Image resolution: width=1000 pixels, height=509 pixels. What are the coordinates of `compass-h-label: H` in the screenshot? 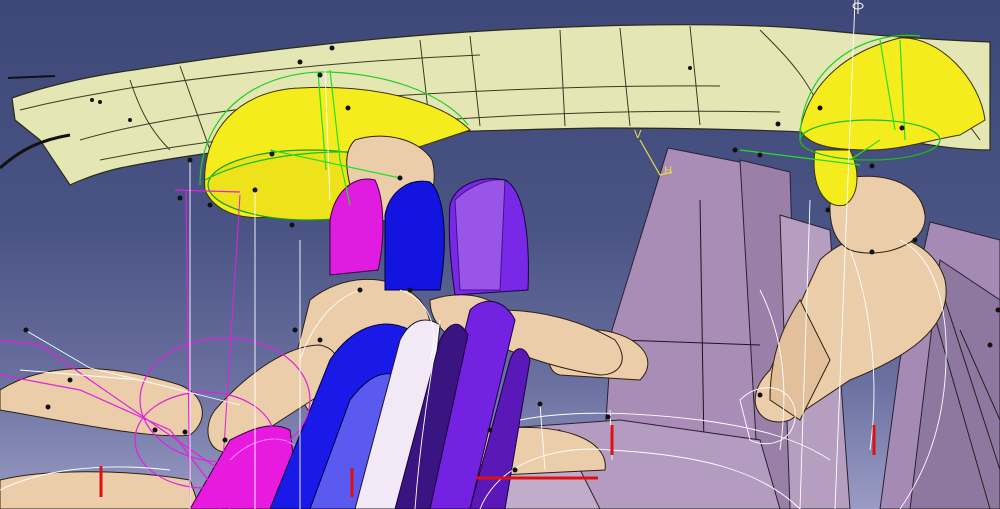 It's located at (668, 170).